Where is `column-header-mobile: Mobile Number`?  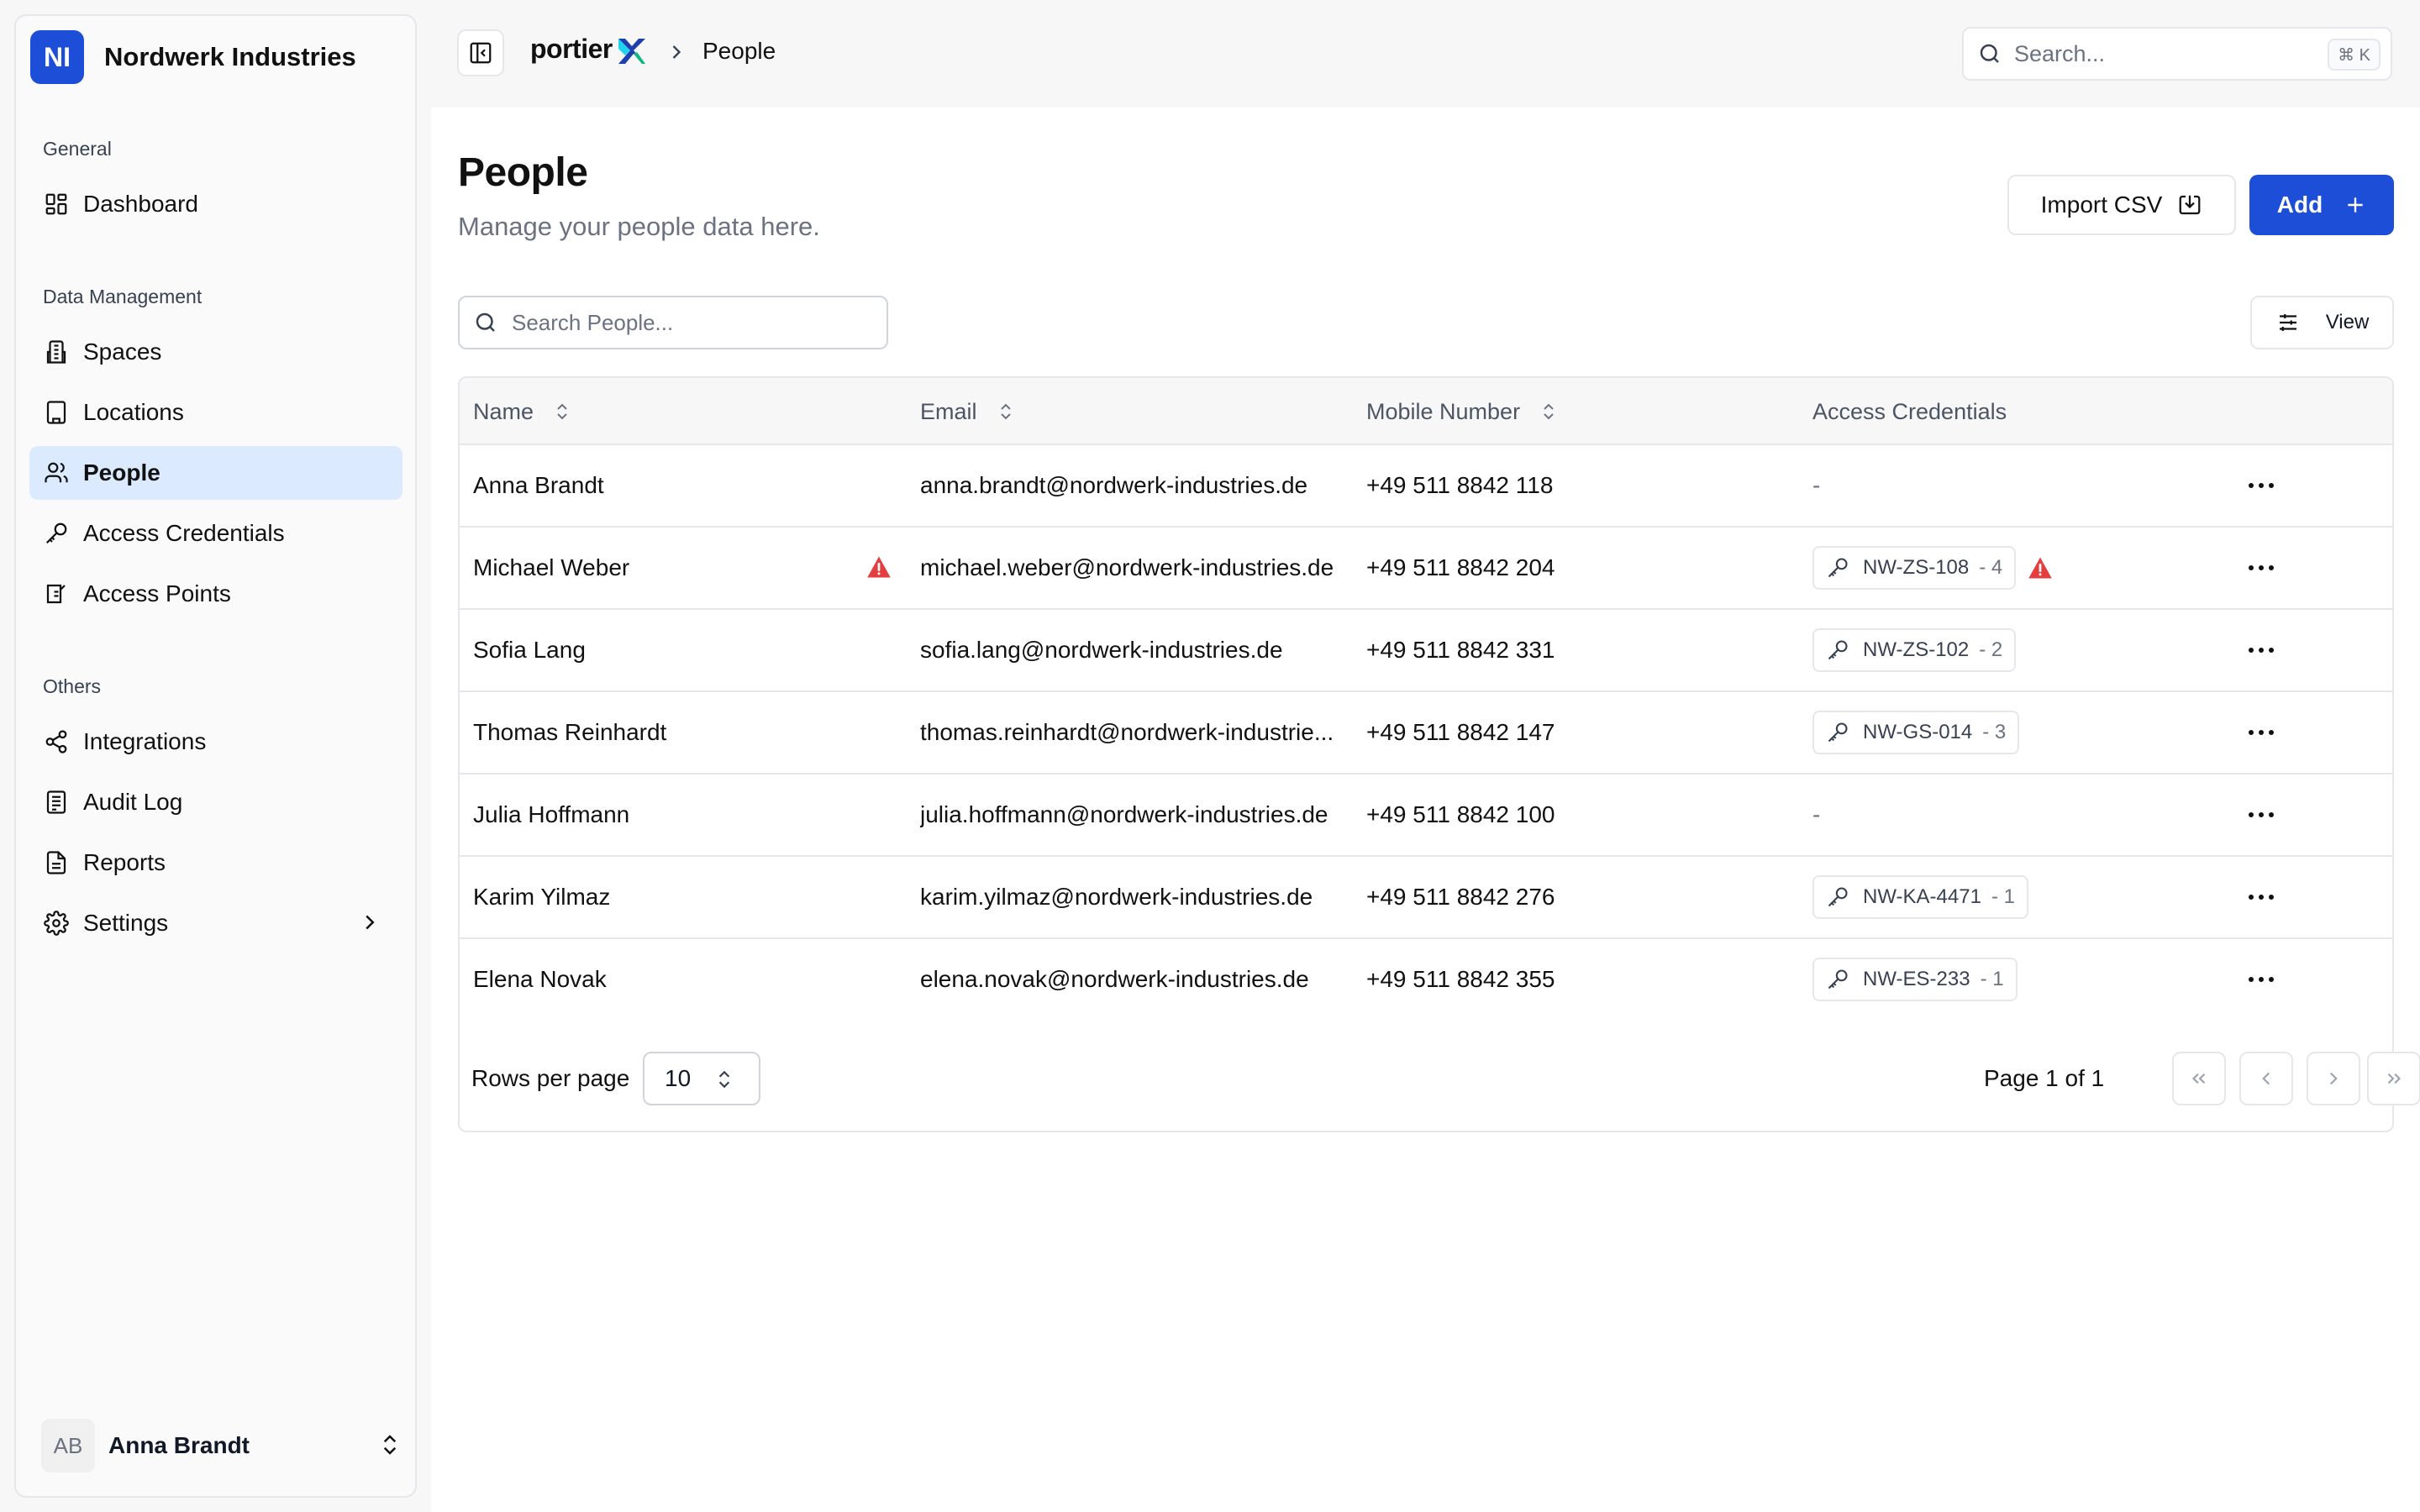
column-header-mobile: Mobile Number is located at coordinates (1463, 411).